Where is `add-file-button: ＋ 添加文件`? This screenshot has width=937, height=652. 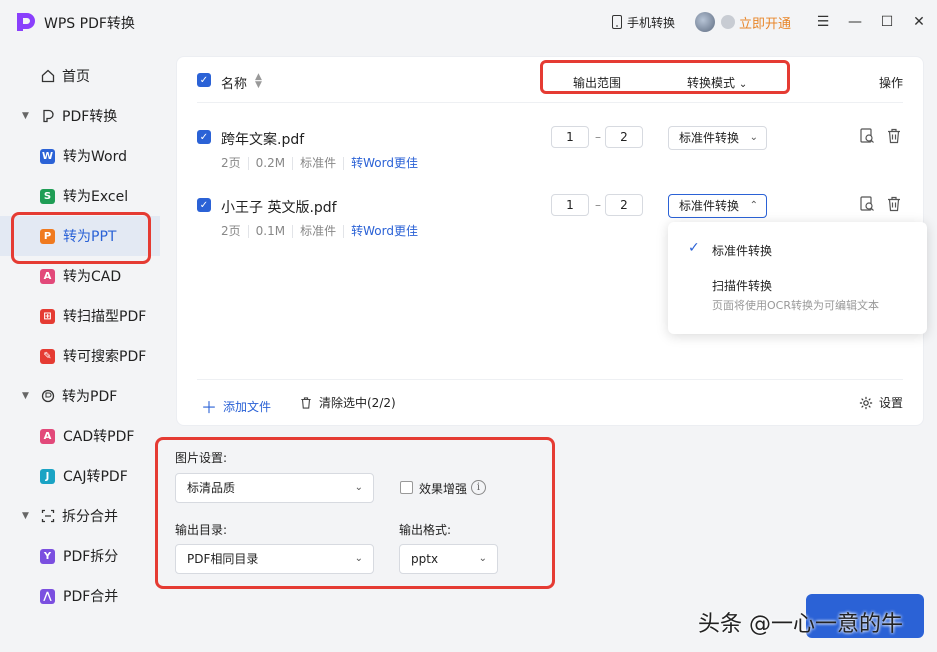
add-file-button: ＋ 添加文件 is located at coordinates (236, 406).